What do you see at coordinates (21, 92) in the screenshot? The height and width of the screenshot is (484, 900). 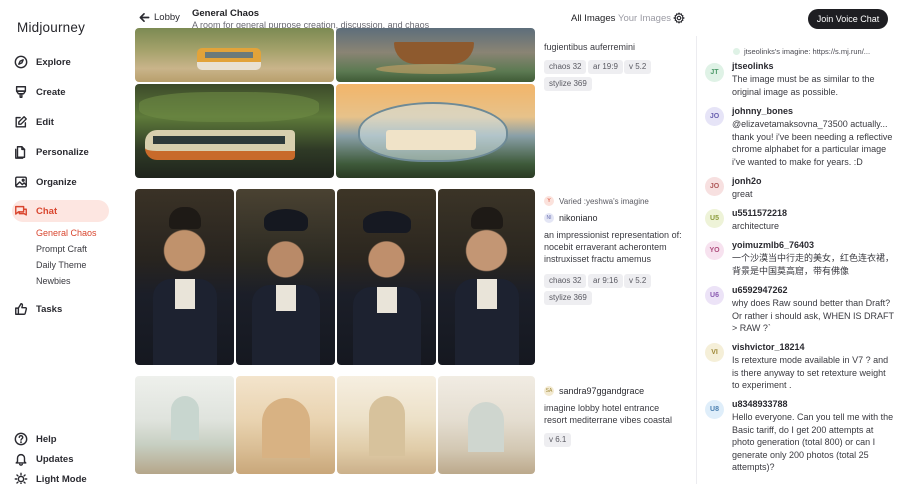 I see `brush-icon` at bounding box center [21, 92].